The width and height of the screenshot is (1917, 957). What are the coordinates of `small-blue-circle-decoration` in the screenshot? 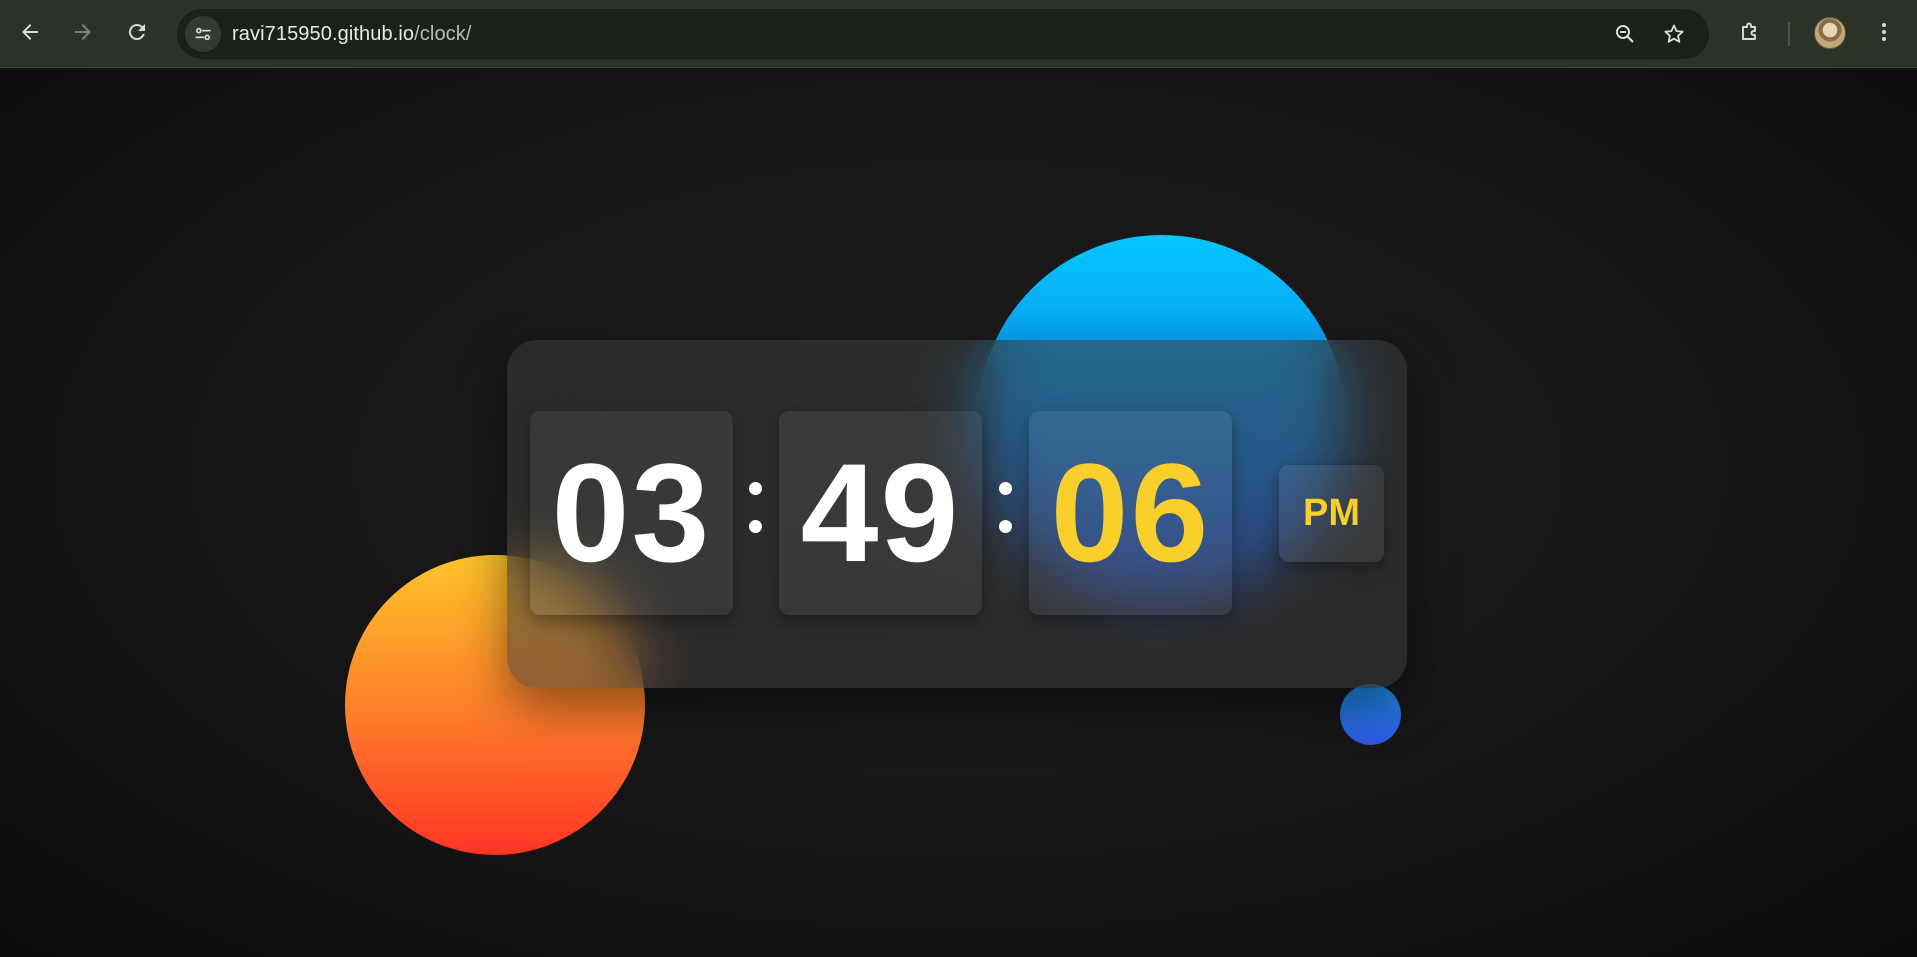 It's located at (1370, 714).